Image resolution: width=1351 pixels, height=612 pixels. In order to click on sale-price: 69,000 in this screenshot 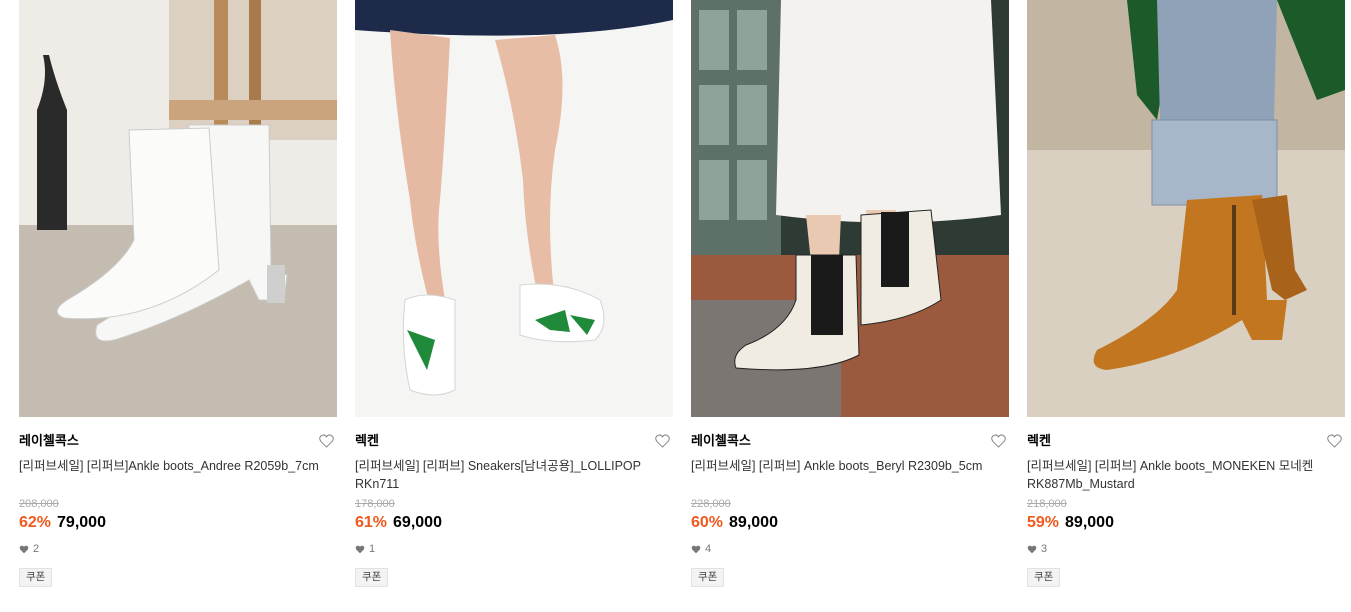, I will do `click(417, 522)`.